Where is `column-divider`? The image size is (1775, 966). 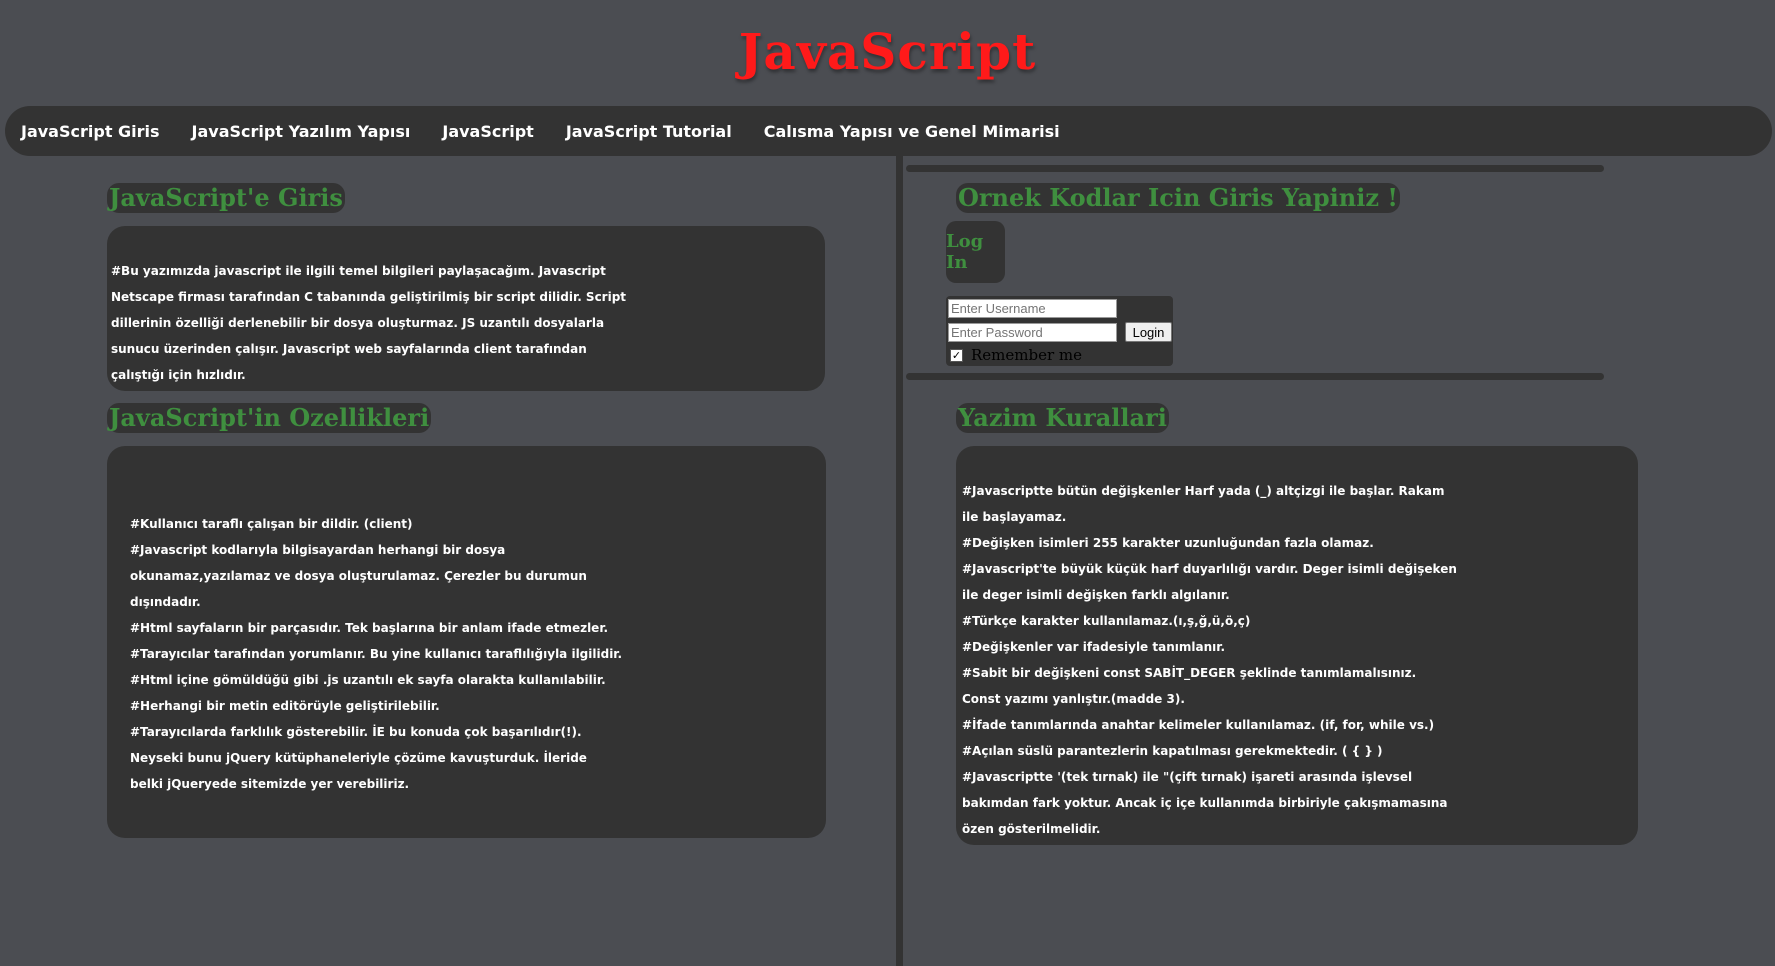 column-divider is located at coordinates (899, 561).